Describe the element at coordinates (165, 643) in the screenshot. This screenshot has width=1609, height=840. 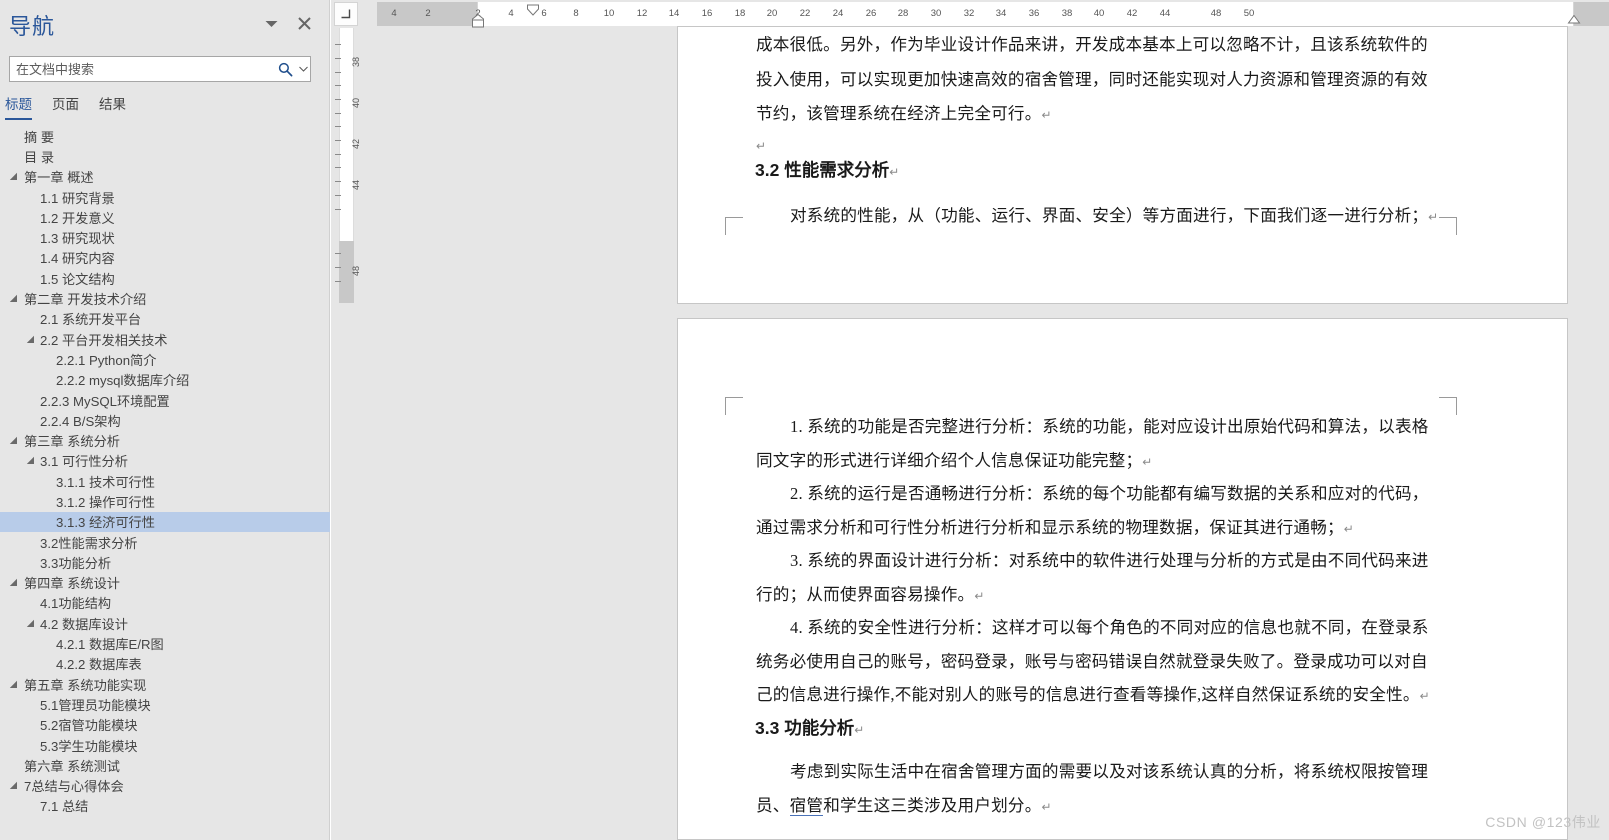
I see `heading-item: 4.2.1 数据库E/R图` at that location.